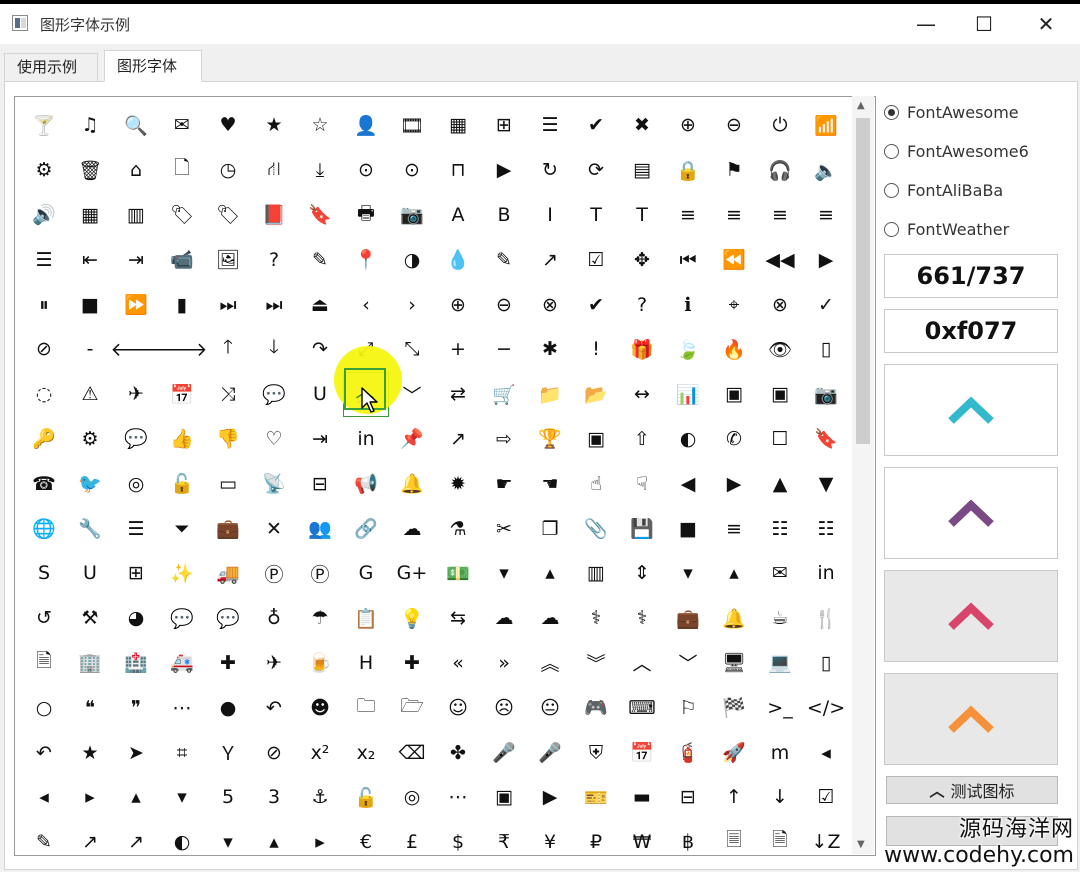  What do you see at coordinates (688, 215) in the screenshot?
I see `align-left-icon: ≡` at bounding box center [688, 215].